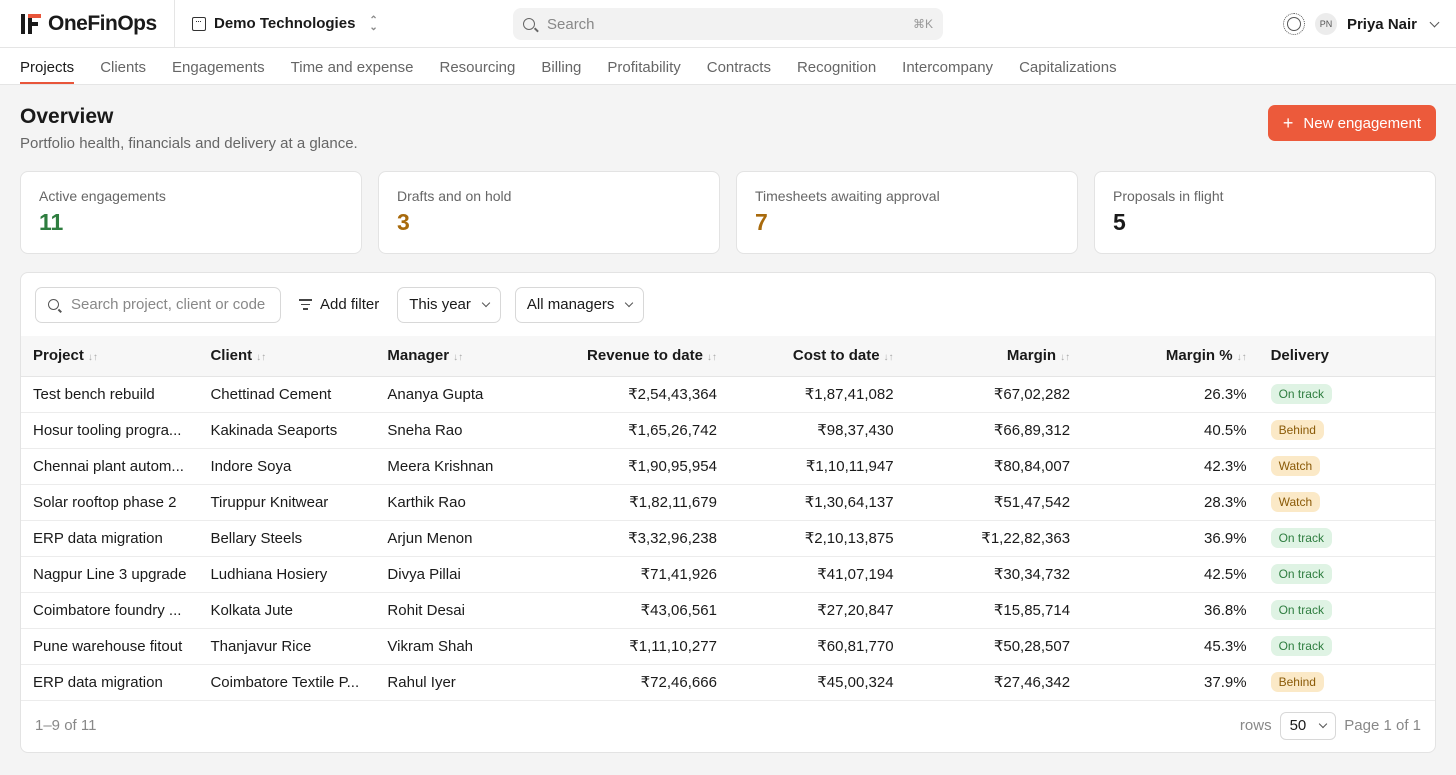 The height and width of the screenshot is (775, 1456). I want to click on new-engagement-button: + New engagement, so click(1351, 123).